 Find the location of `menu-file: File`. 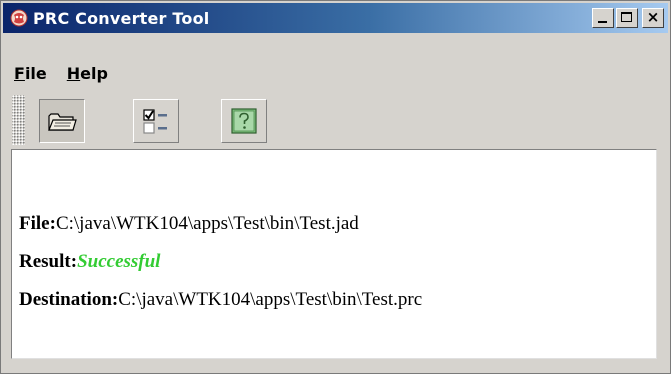

menu-file: File is located at coordinates (30, 73).